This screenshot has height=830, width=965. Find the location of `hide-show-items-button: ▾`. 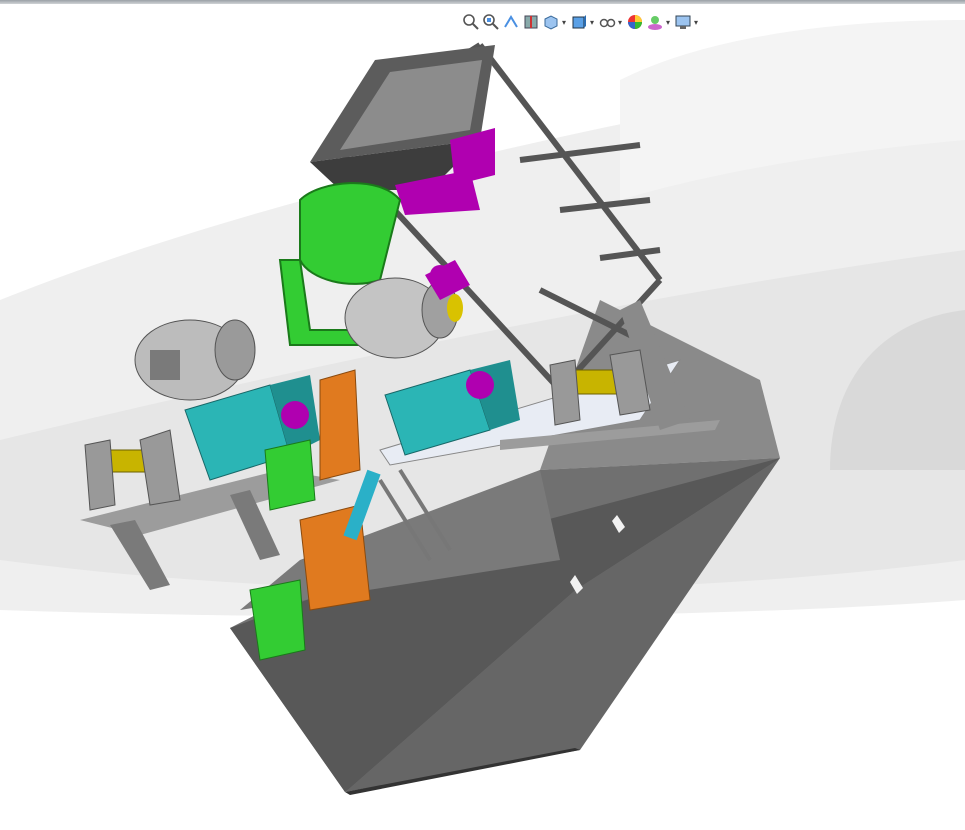

hide-show-items-button: ▾ is located at coordinates (611, 22).